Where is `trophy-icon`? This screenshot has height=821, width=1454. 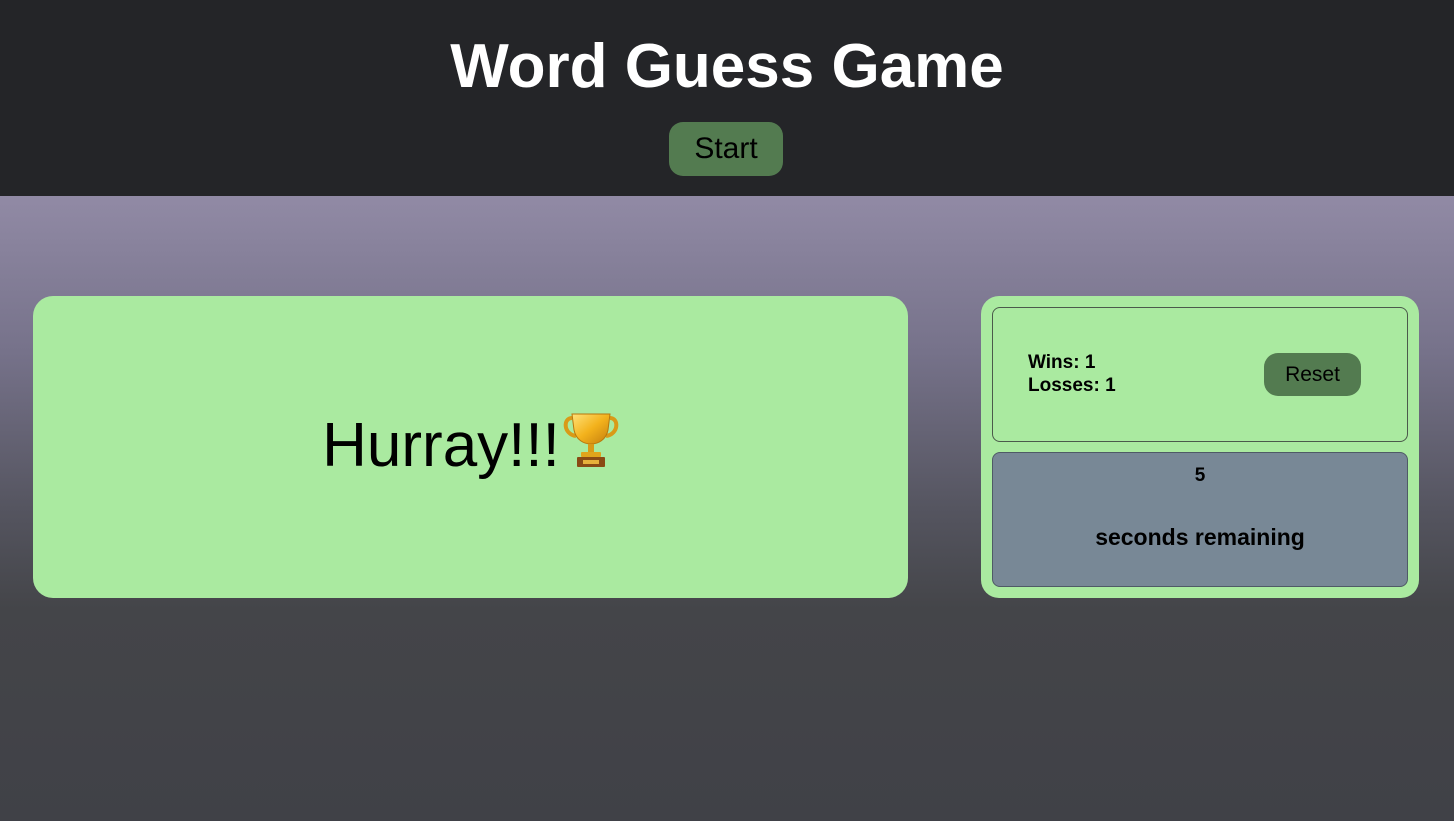
trophy-icon is located at coordinates (591, 449).